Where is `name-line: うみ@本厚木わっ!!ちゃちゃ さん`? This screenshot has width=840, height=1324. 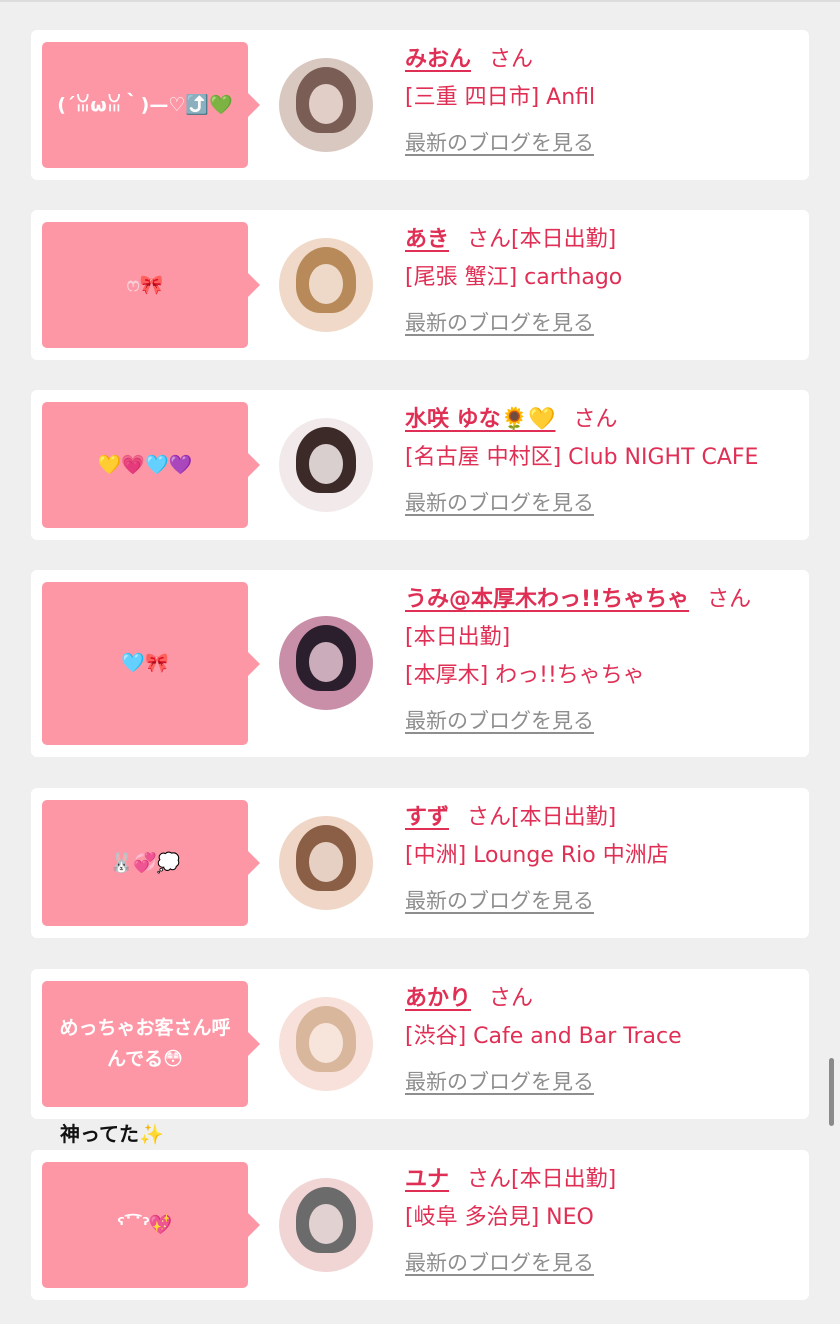
name-line: うみ@本厚木わっ!!ちゃちゃ さん is located at coordinates (605, 600).